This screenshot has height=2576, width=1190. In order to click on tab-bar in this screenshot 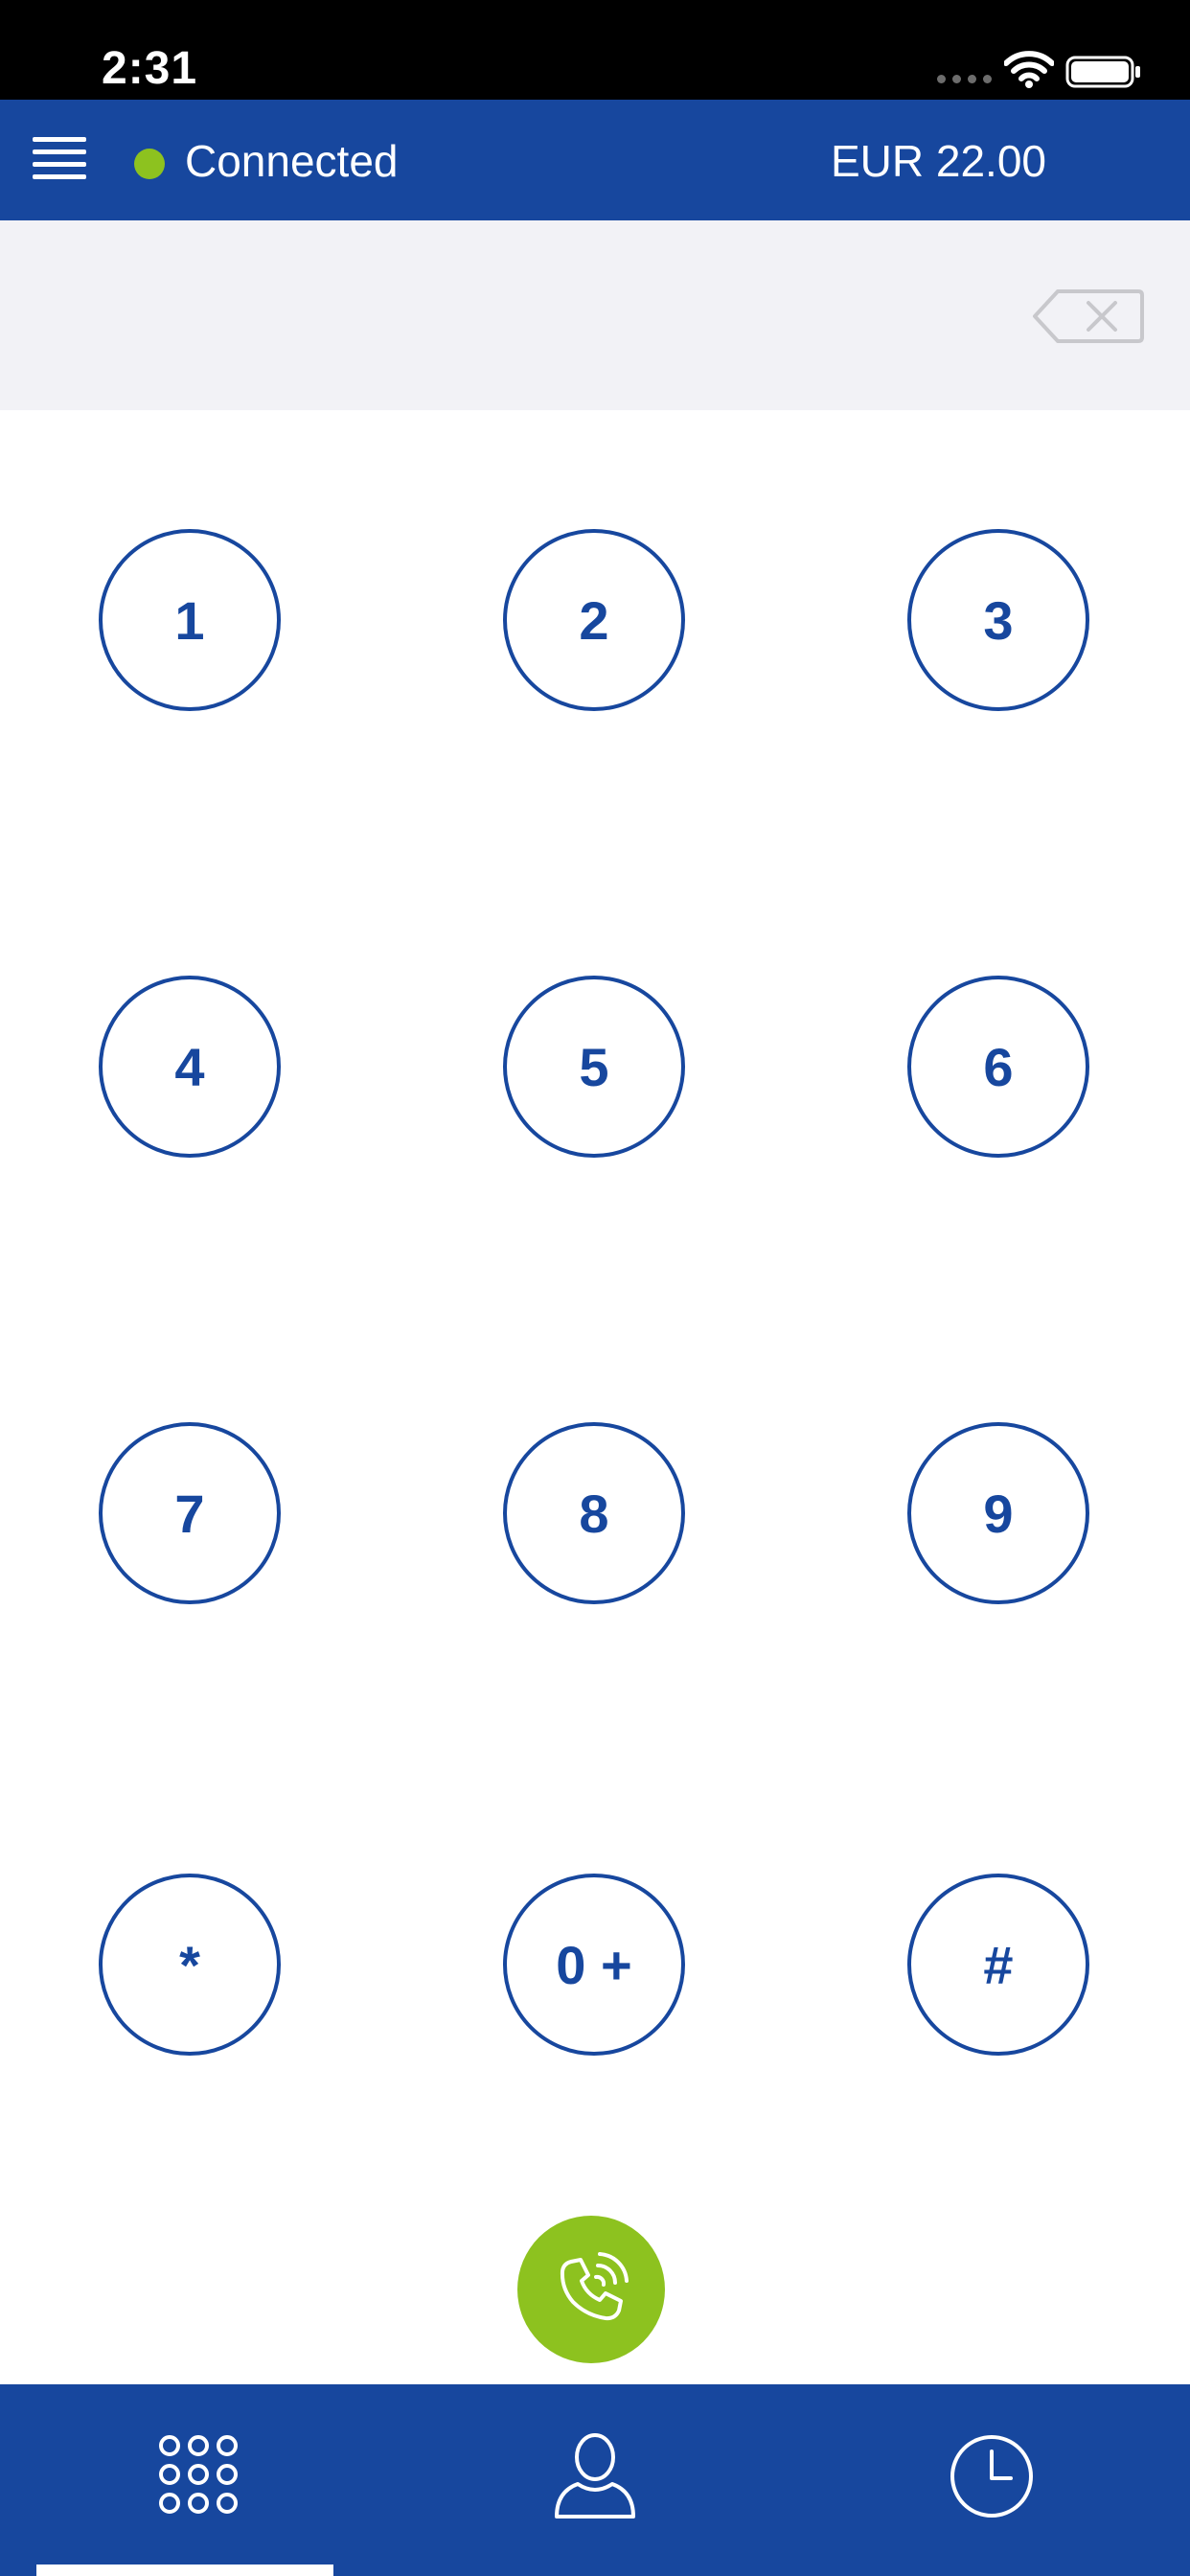, I will do `click(595, 2480)`.